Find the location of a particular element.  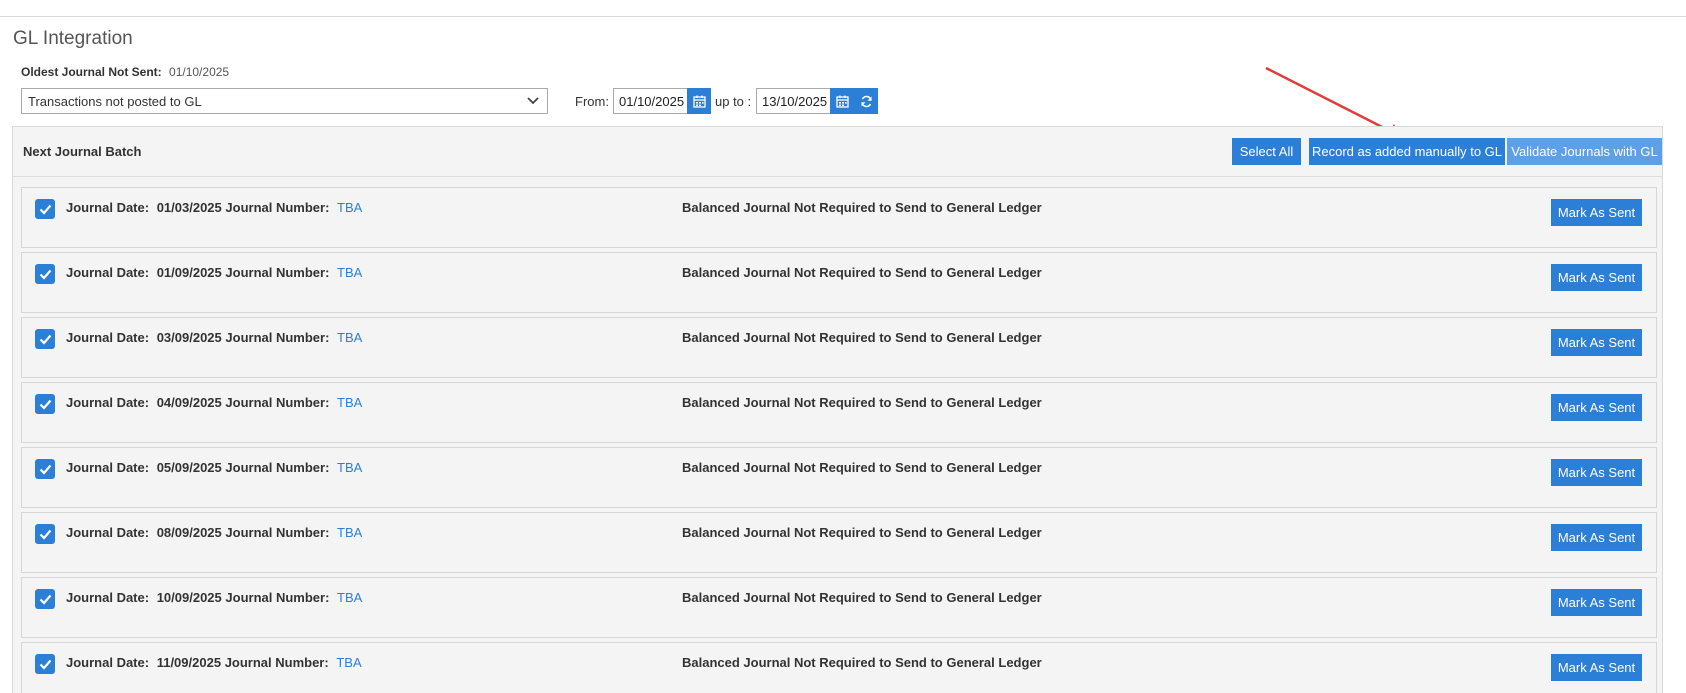

upto-calendar-button is located at coordinates (842, 101).